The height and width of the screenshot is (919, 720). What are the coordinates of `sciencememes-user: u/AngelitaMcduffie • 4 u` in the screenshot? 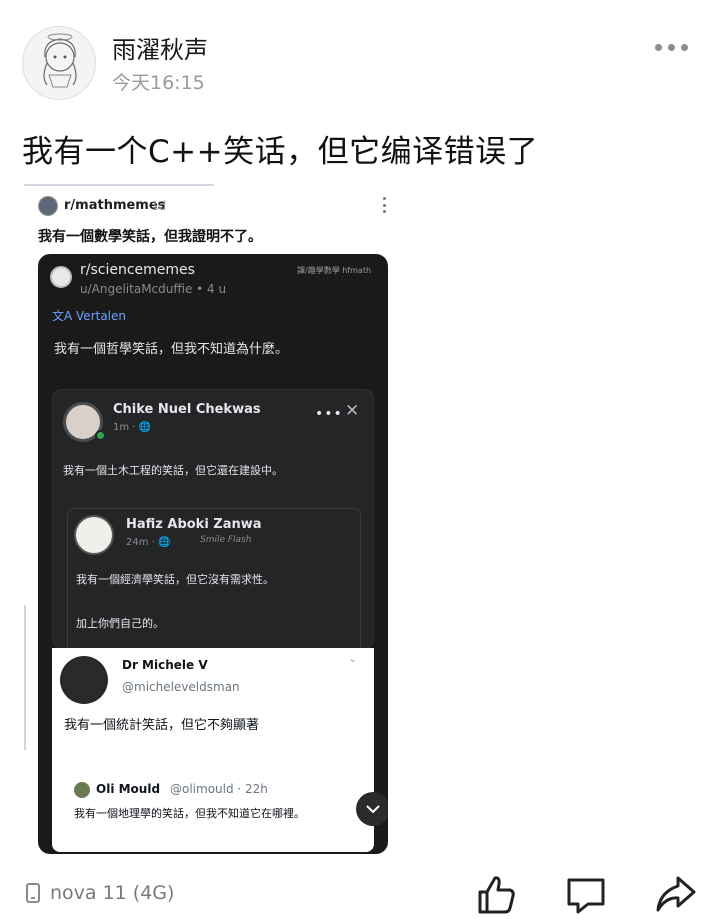 It's located at (153, 289).